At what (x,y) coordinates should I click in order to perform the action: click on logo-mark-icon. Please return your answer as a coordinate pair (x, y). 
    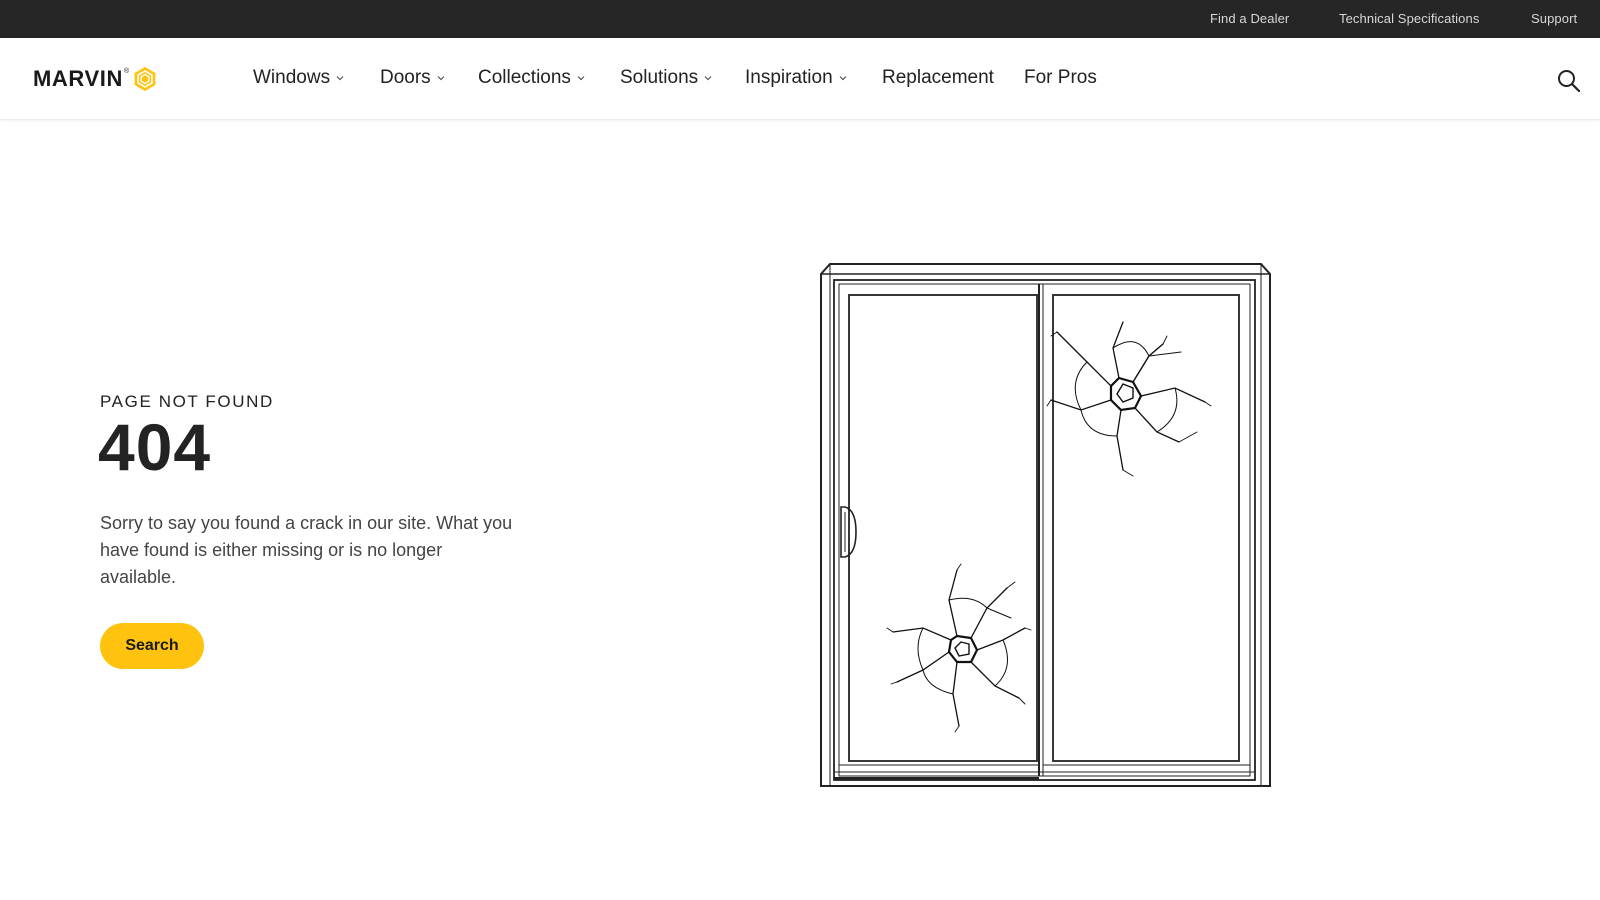
    Looking at the image, I should click on (145, 79).